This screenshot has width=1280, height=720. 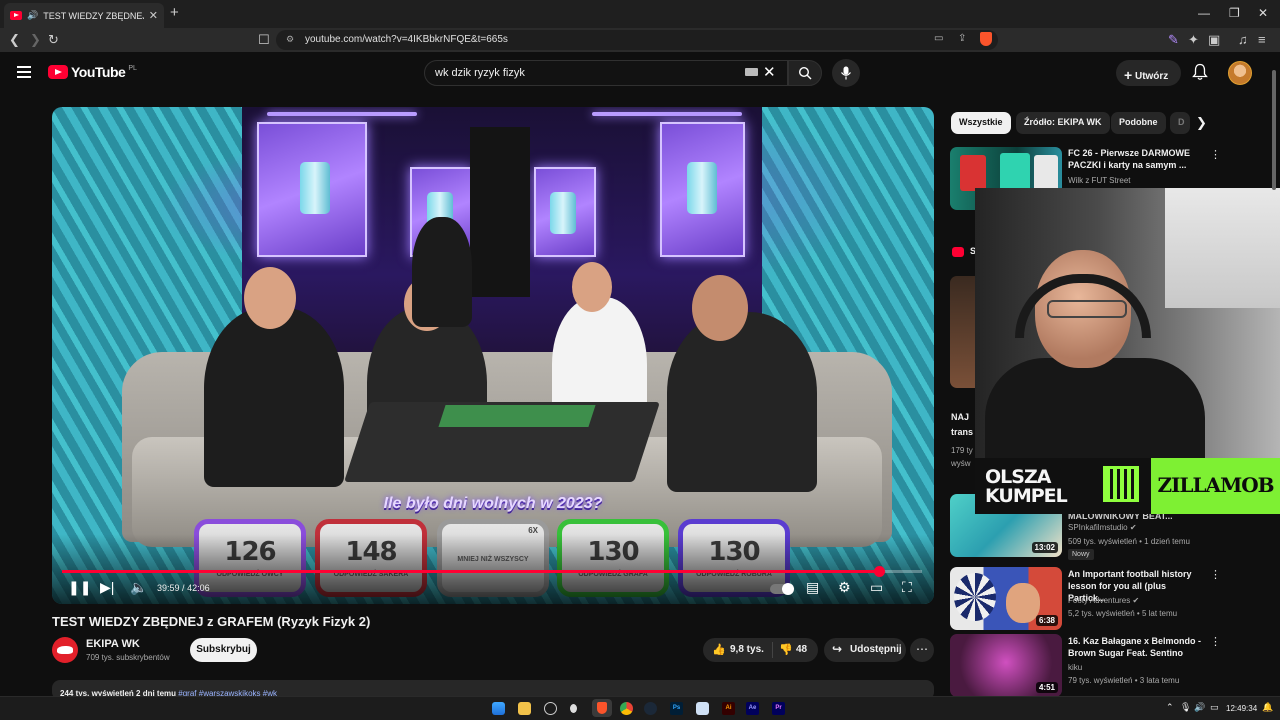 What do you see at coordinates (805, 73) in the screenshot?
I see `search-button` at bounding box center [805, 73].